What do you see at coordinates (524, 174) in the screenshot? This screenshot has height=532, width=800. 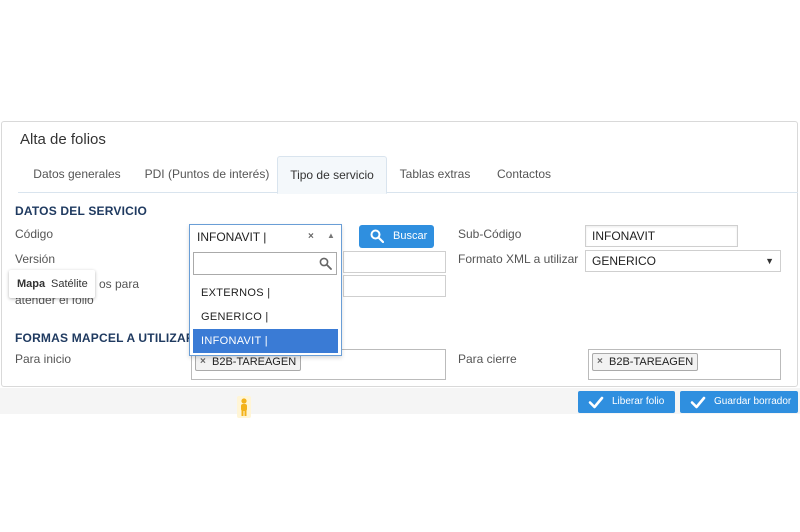 I see `tab-contactos: Contactos` at bounding box center [524, 174].